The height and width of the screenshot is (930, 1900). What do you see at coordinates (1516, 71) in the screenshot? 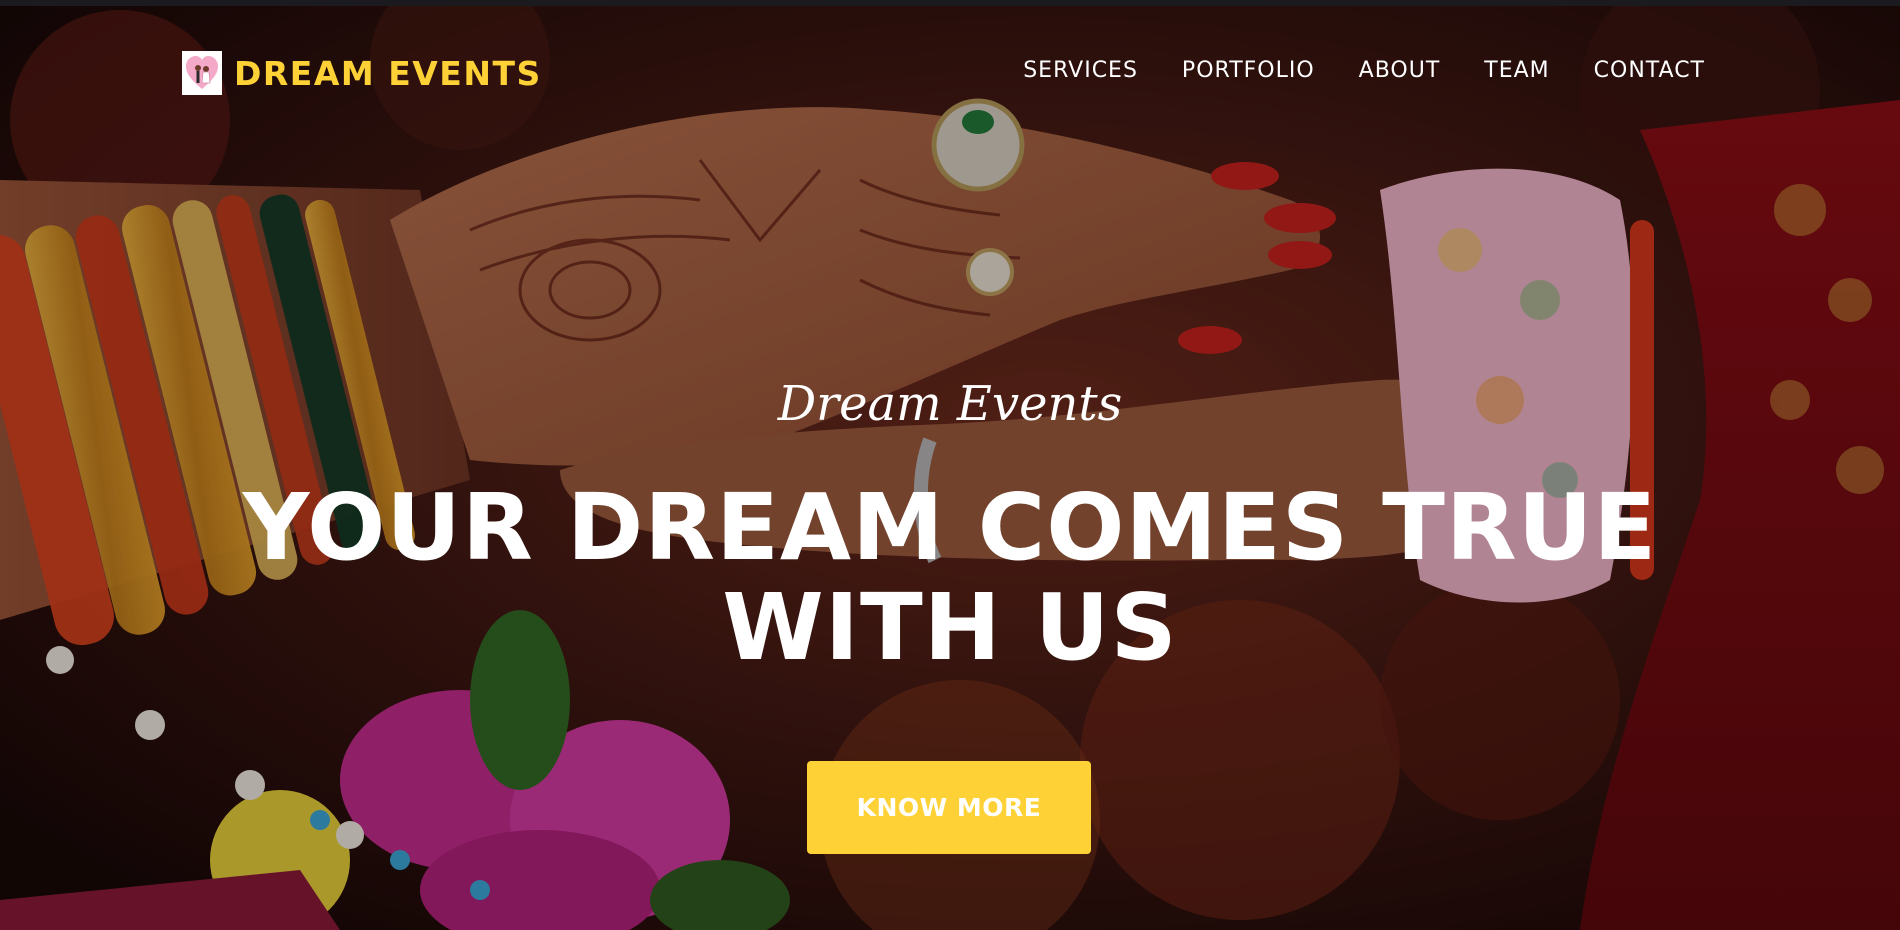
I see `nav-link-team: TEAM` at bounding box center [1516, 71].